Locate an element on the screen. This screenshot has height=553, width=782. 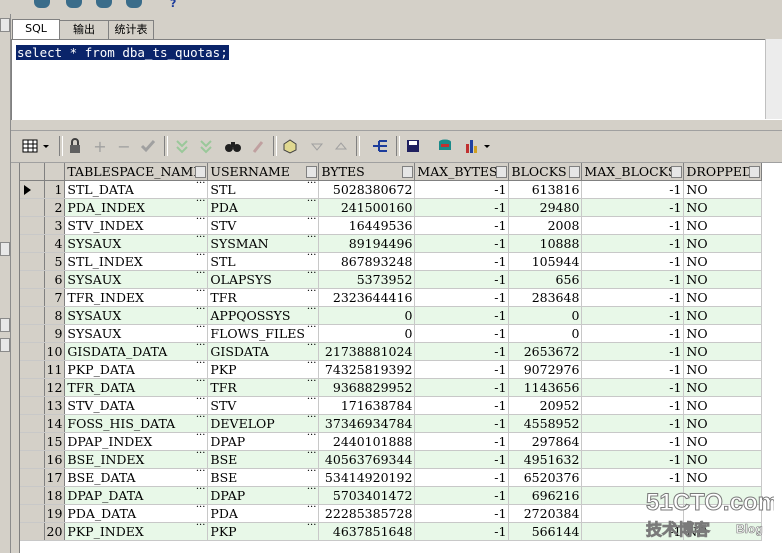
table-row: 13 STV_DATA ··· STV ··· 171638784 -1 20952 -1 NO is located at coordinates (391, 405).